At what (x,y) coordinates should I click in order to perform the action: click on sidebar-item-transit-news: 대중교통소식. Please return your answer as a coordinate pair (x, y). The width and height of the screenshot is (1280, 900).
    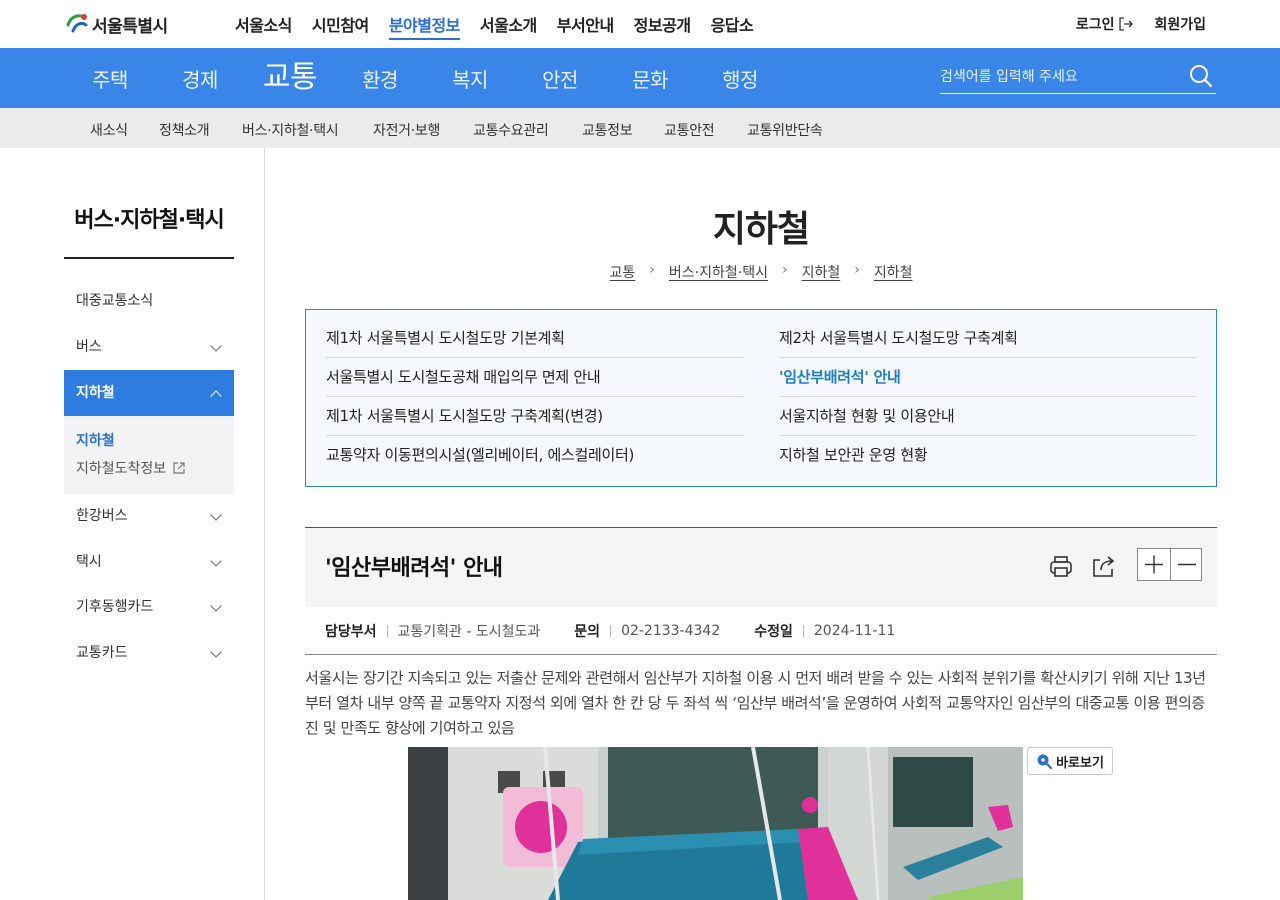
    Looking at the image, I should click on (149, 301).